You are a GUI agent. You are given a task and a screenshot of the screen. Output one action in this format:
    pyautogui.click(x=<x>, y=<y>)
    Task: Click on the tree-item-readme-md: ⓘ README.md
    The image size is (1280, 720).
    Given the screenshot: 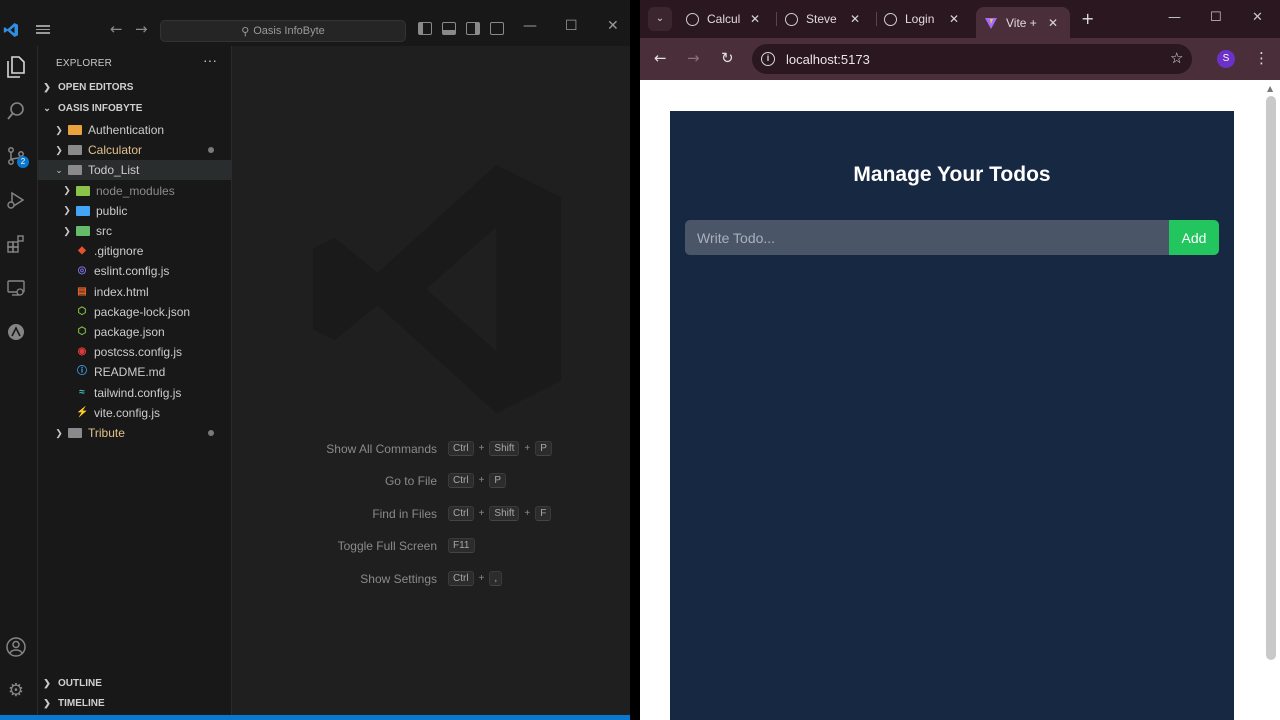 What is the action you would take?
    pyautogui.click(x=134, y=372)
    